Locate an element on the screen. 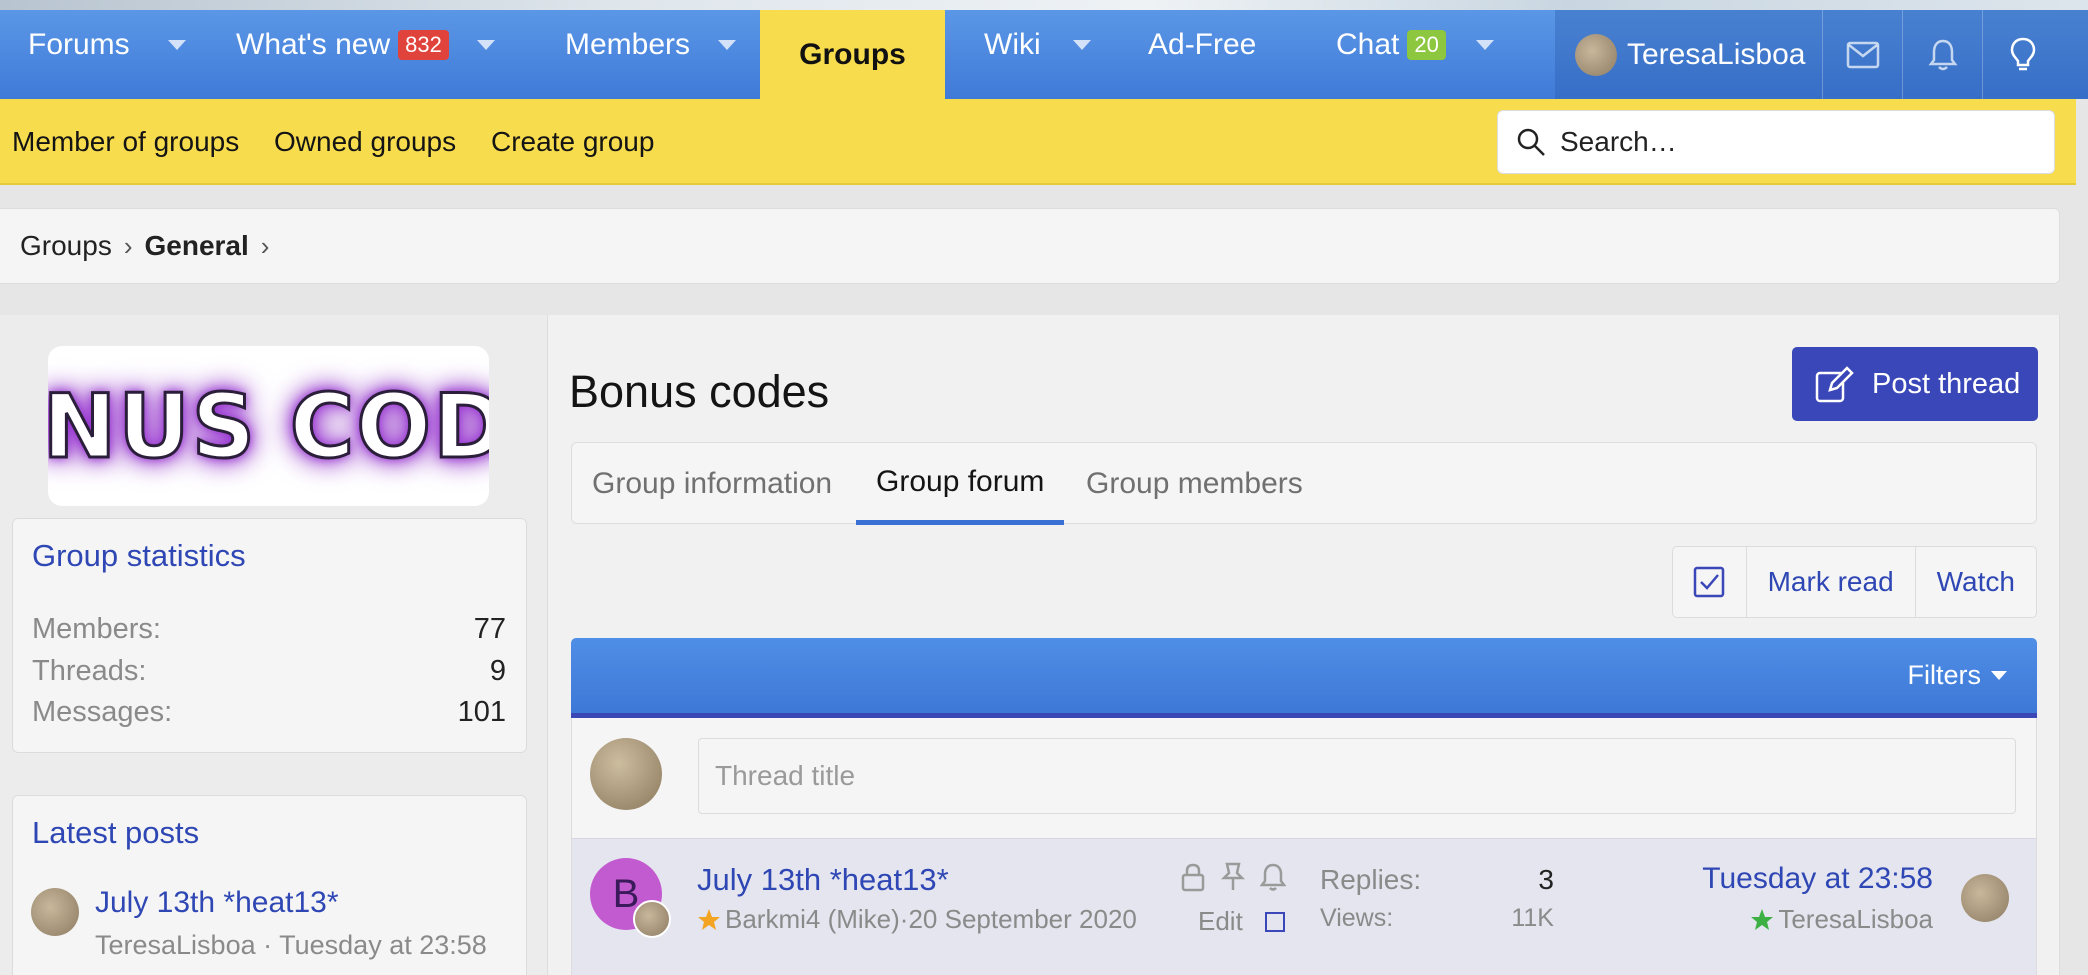 The image size is (2088, 975). nav-wiki-label: Wiki is located at coordinates (1012, 44).